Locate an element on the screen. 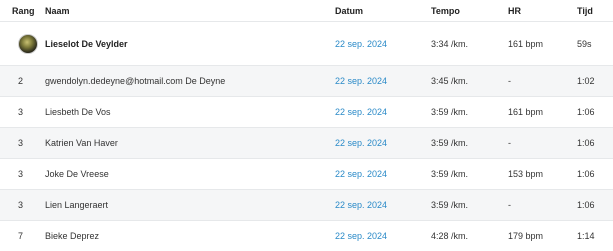  athlete-name: Lieselot De Veylder is located at coordinates (187, 43).